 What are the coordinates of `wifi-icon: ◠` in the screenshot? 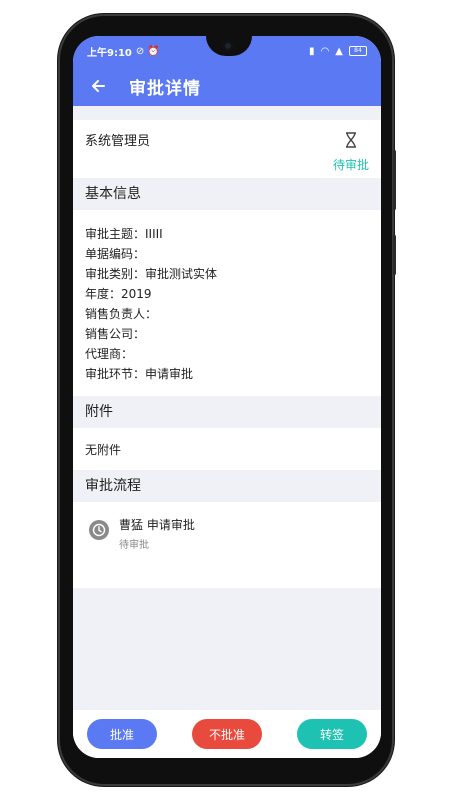 It's located at (325, 51).